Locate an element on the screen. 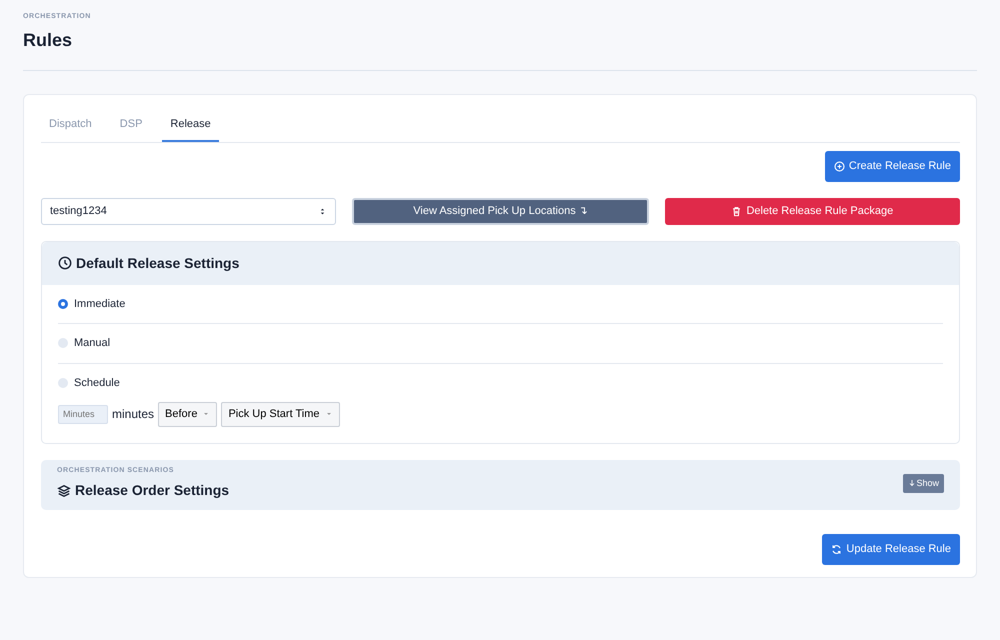  option-label: Schedule is located at coordinates (97, 383).